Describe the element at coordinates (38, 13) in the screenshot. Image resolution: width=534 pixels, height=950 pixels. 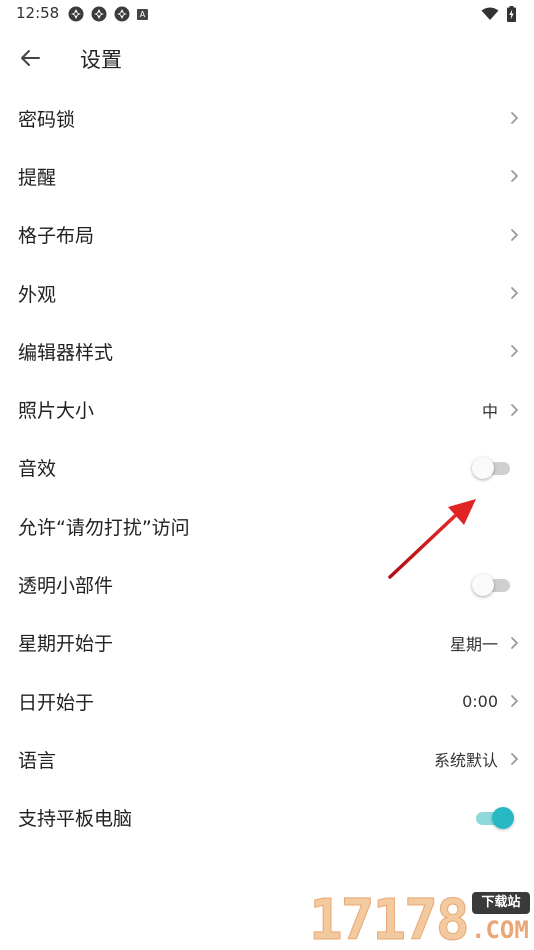
I see `status-time: 12:58` at that location.